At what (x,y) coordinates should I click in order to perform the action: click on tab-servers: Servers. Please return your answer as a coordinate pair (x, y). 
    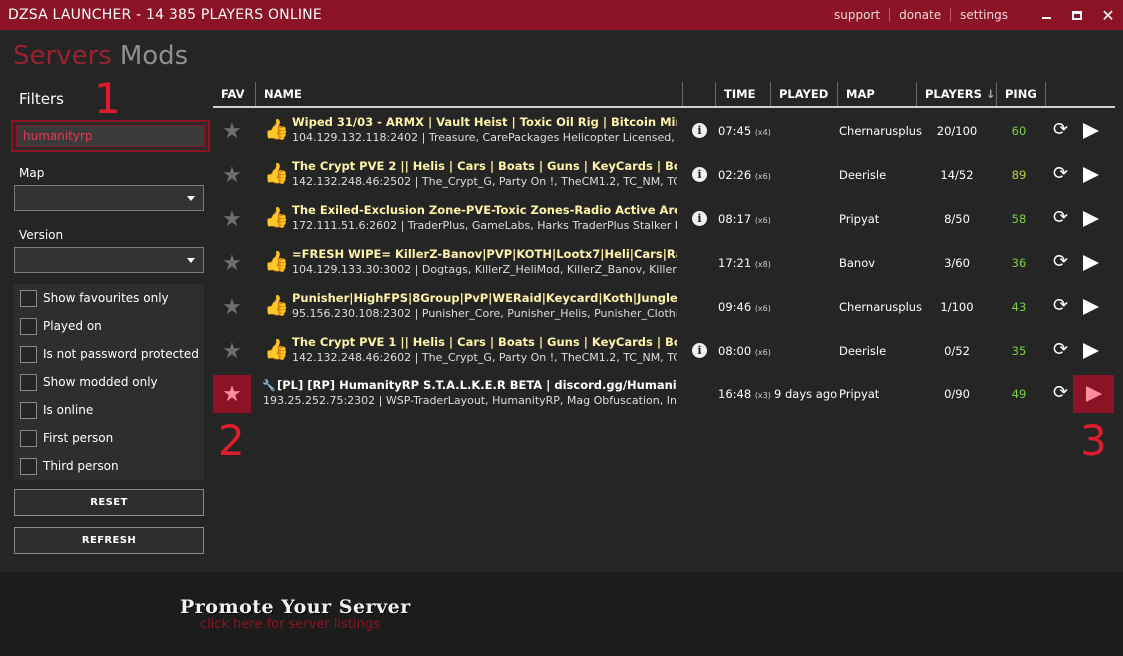
    Looking at the image, I should click on (62, 56).